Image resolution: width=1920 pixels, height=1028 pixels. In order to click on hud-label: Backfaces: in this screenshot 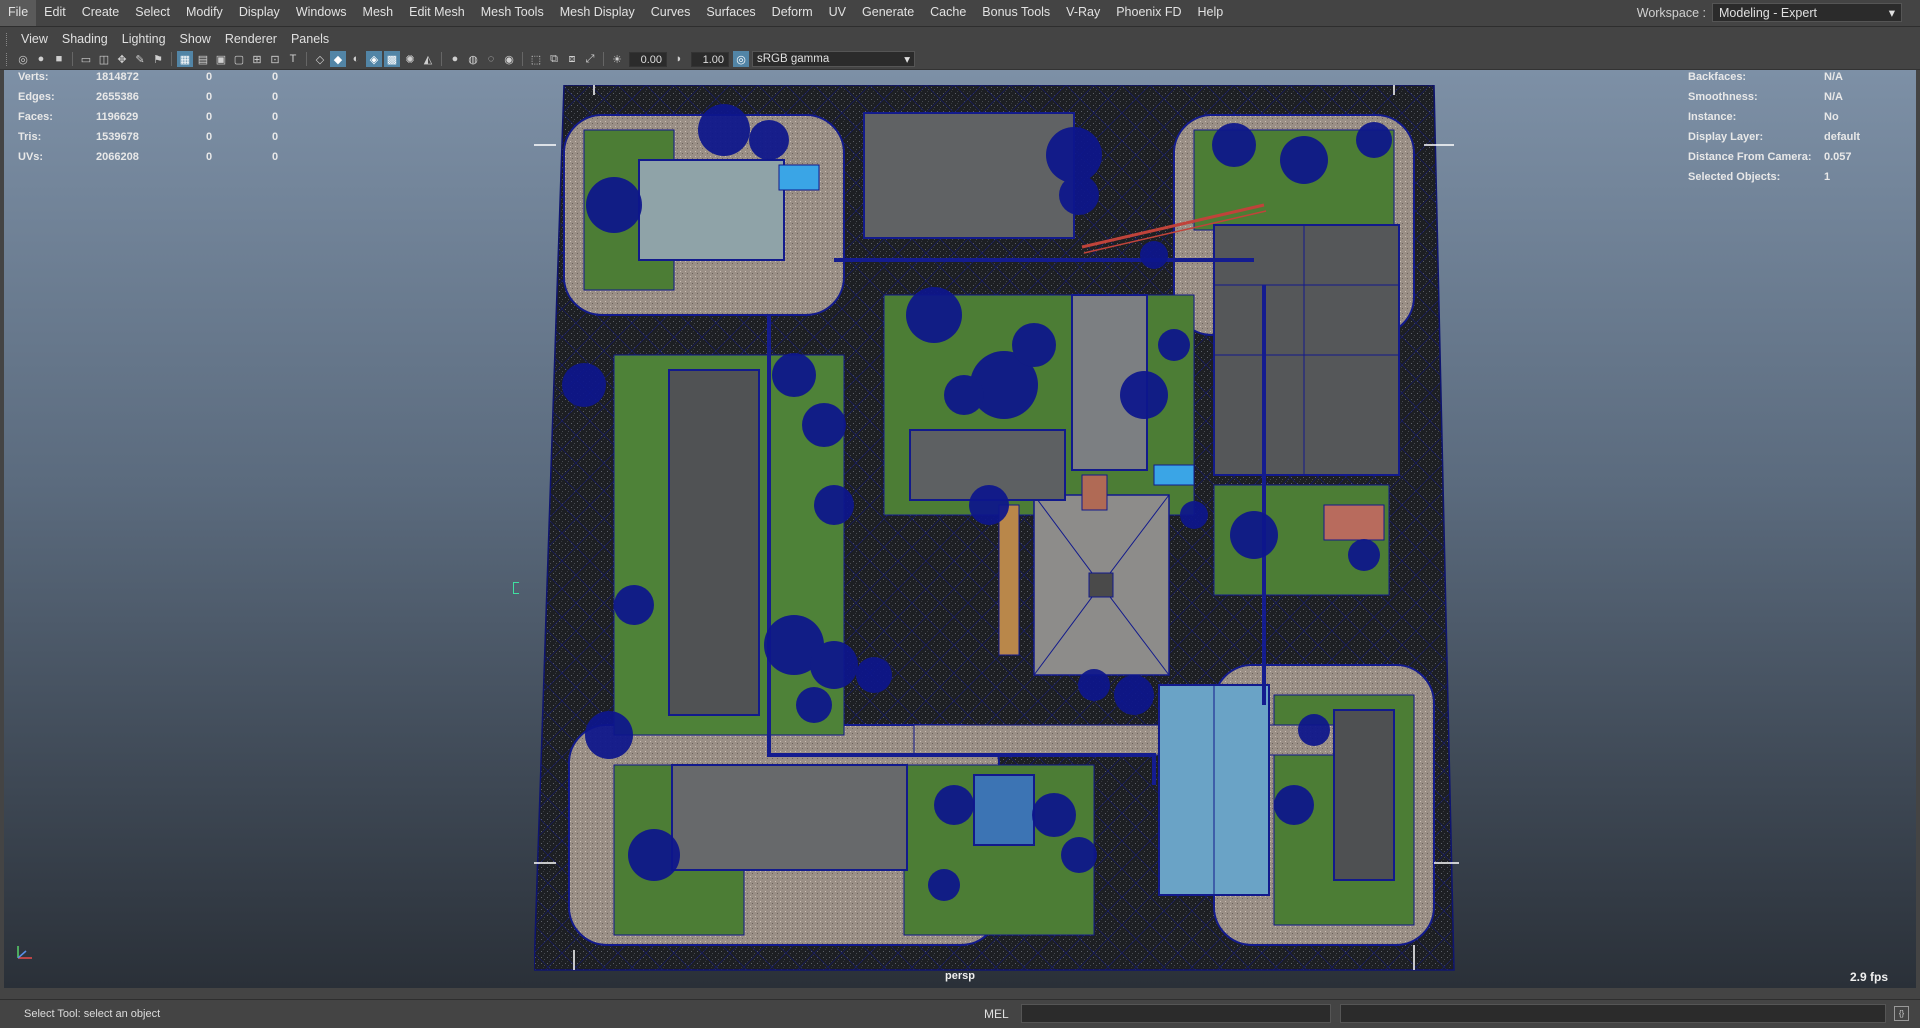, I will do `click(1717, 77)`.